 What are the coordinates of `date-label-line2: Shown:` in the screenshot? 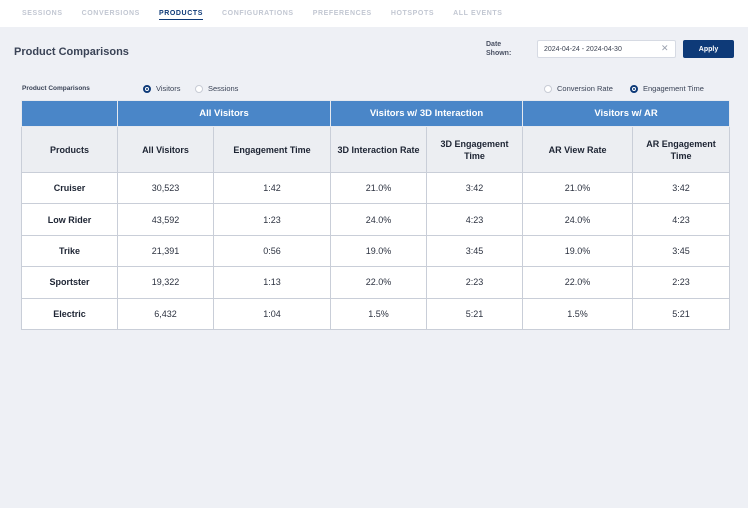 It's located at (499, 53).